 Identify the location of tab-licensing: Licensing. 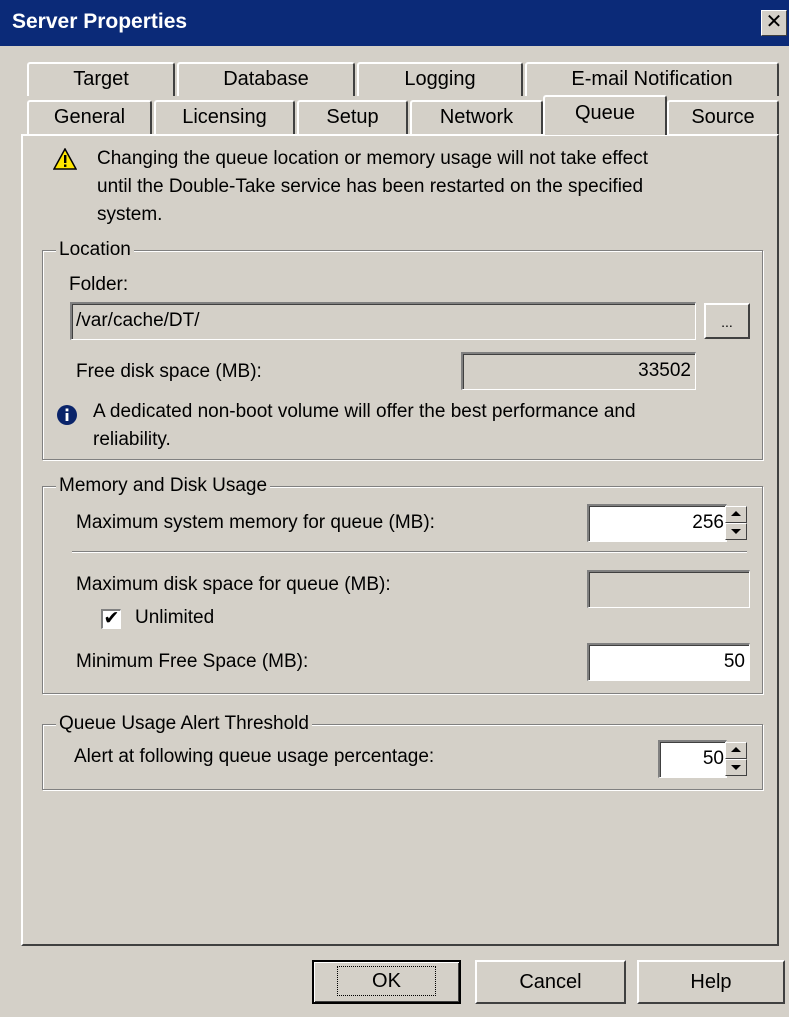
(224, 117).